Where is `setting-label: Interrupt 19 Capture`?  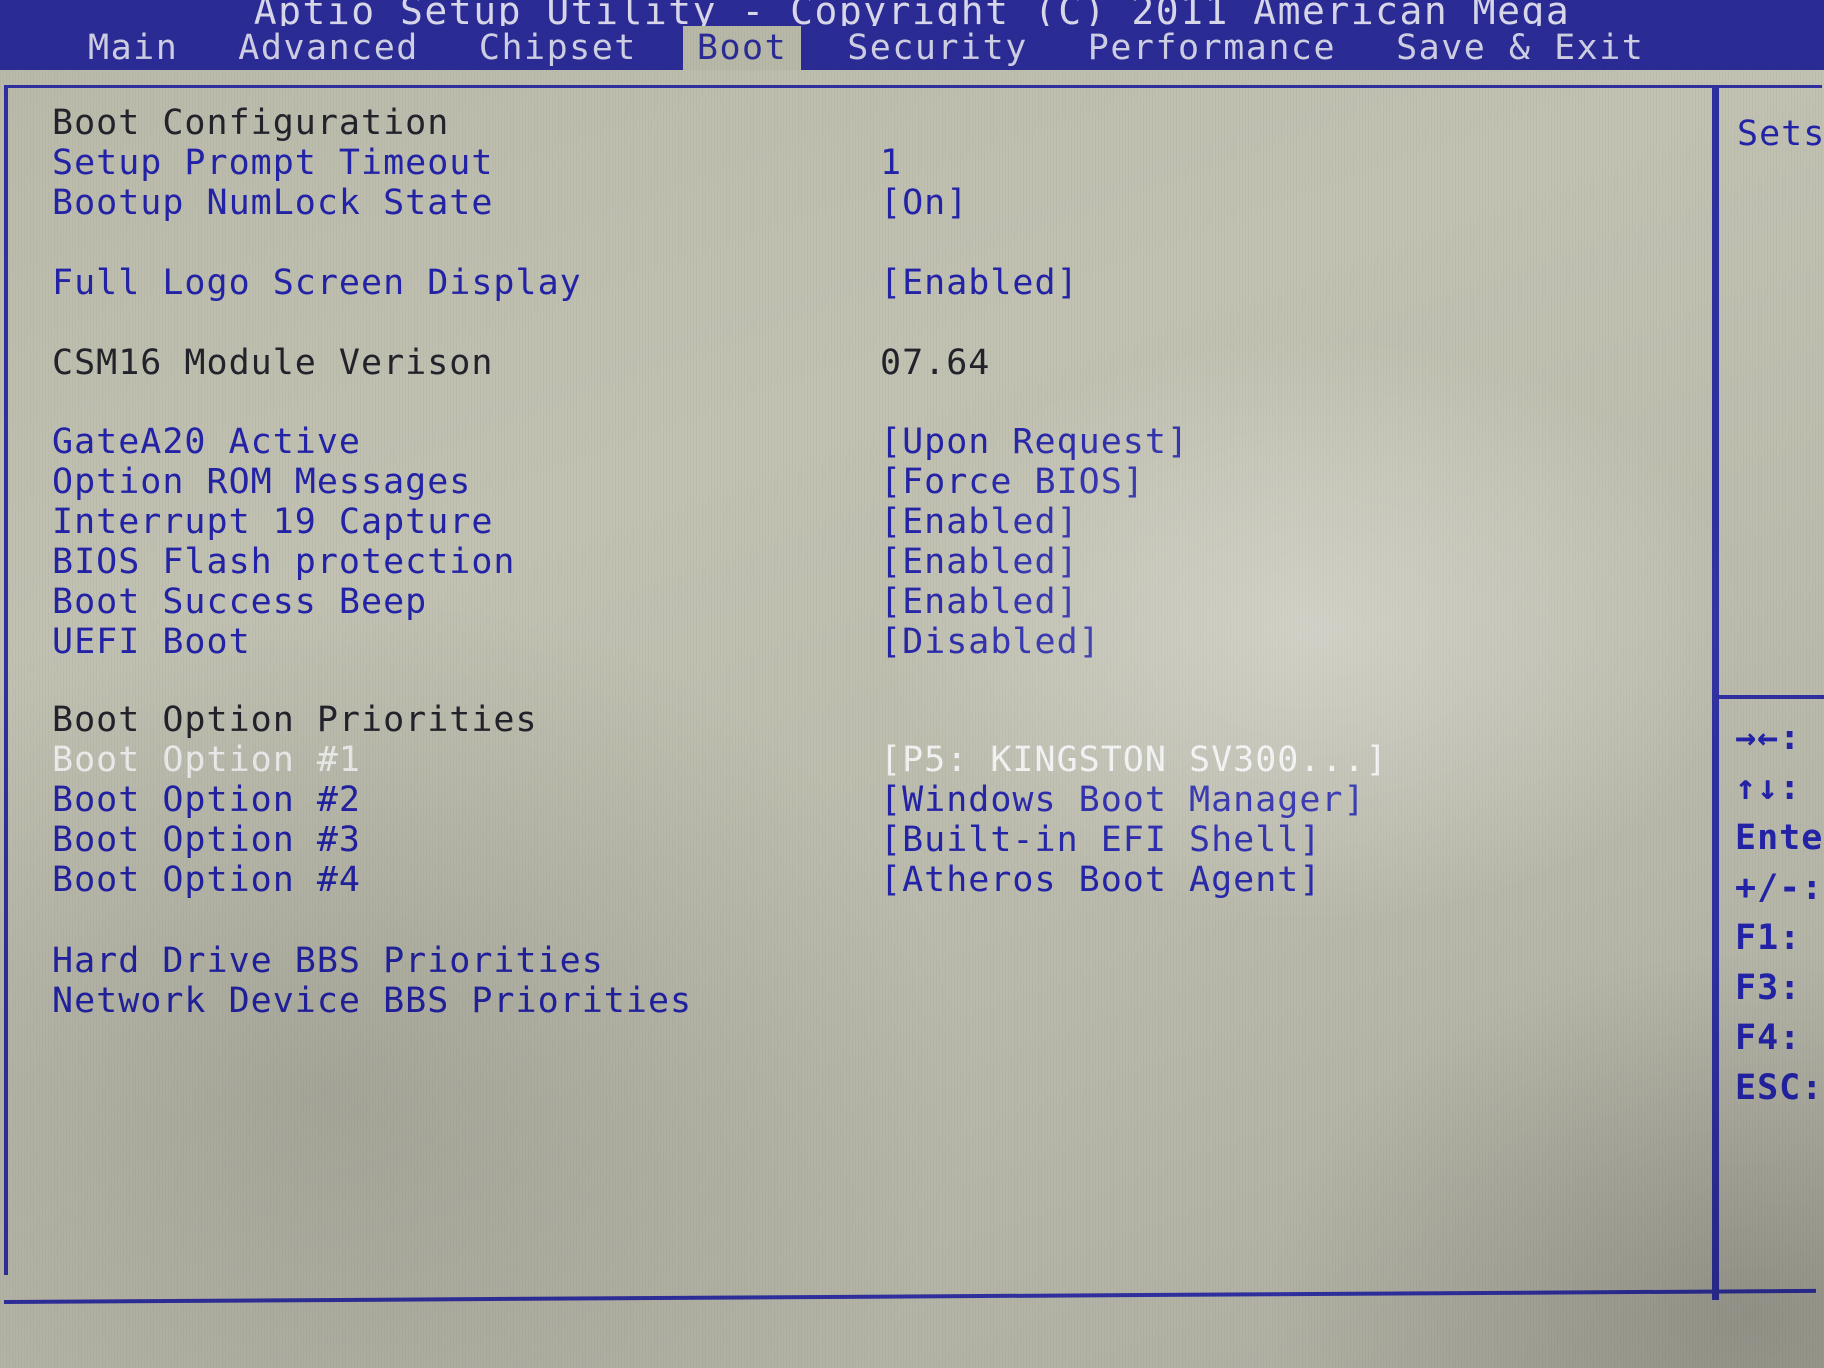
setting-label: Interrupt 19 Capture is located at coordinates (273, 522).